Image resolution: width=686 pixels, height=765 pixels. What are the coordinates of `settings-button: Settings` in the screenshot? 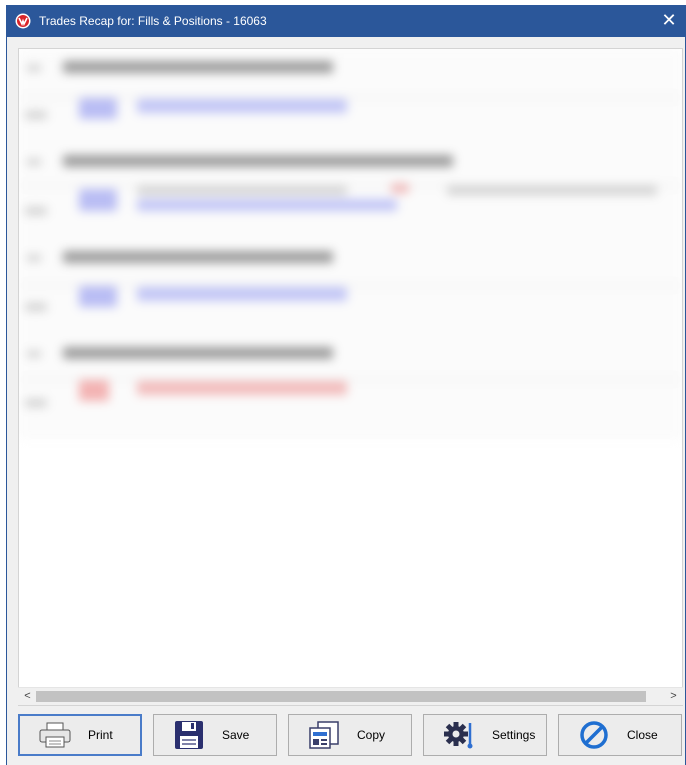 It's located at (485, 735).